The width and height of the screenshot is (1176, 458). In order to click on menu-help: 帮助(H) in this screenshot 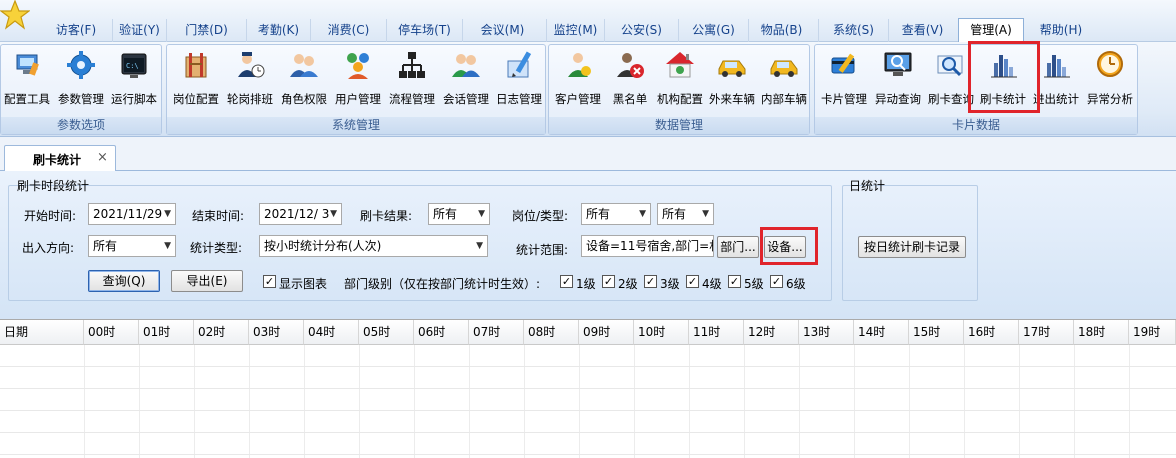, I will do `click(1061, 30)`.